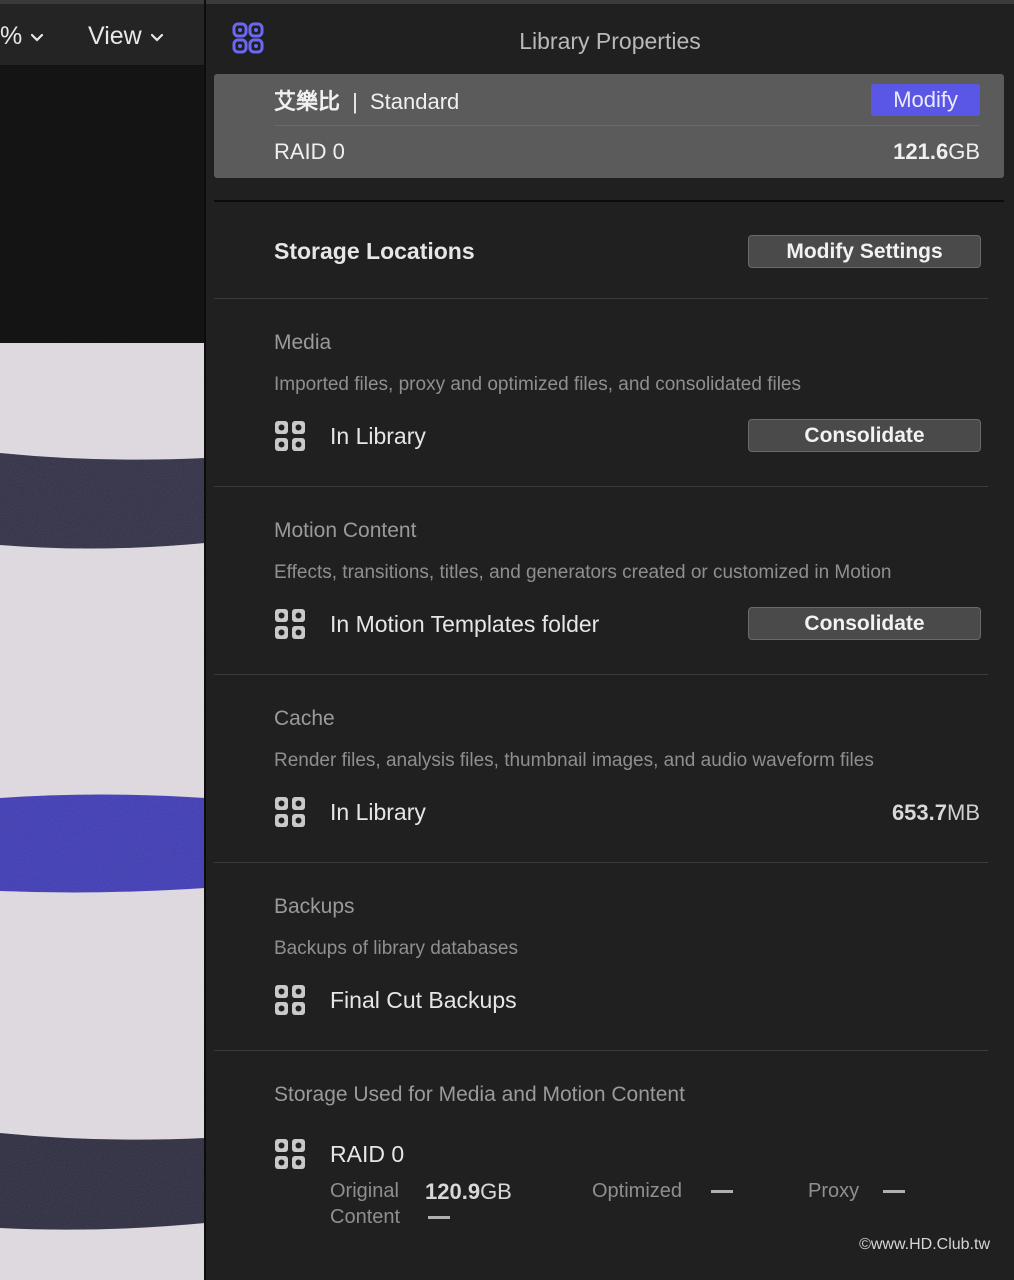  Describe the element at coordinates (423, 999) in the screenshot. I see `backups-location-label: Final Cut Backups` at that location.